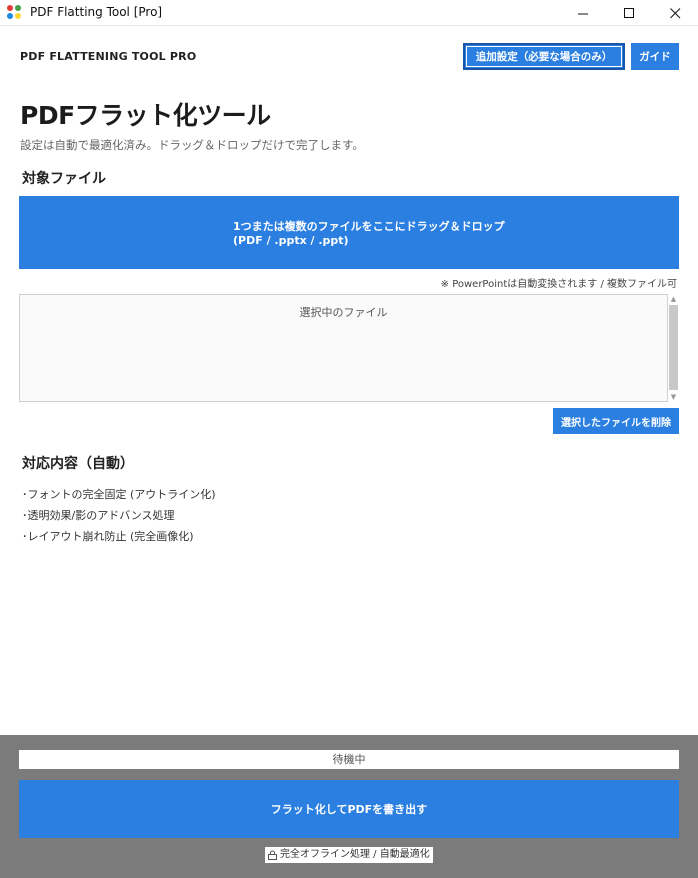 This screenshot has width=698, height=878. Describe the element at coordinates (349, 13) in the screenshot. I see `window-titlebar: PDF Flatting Tool [Pro]` at that location.